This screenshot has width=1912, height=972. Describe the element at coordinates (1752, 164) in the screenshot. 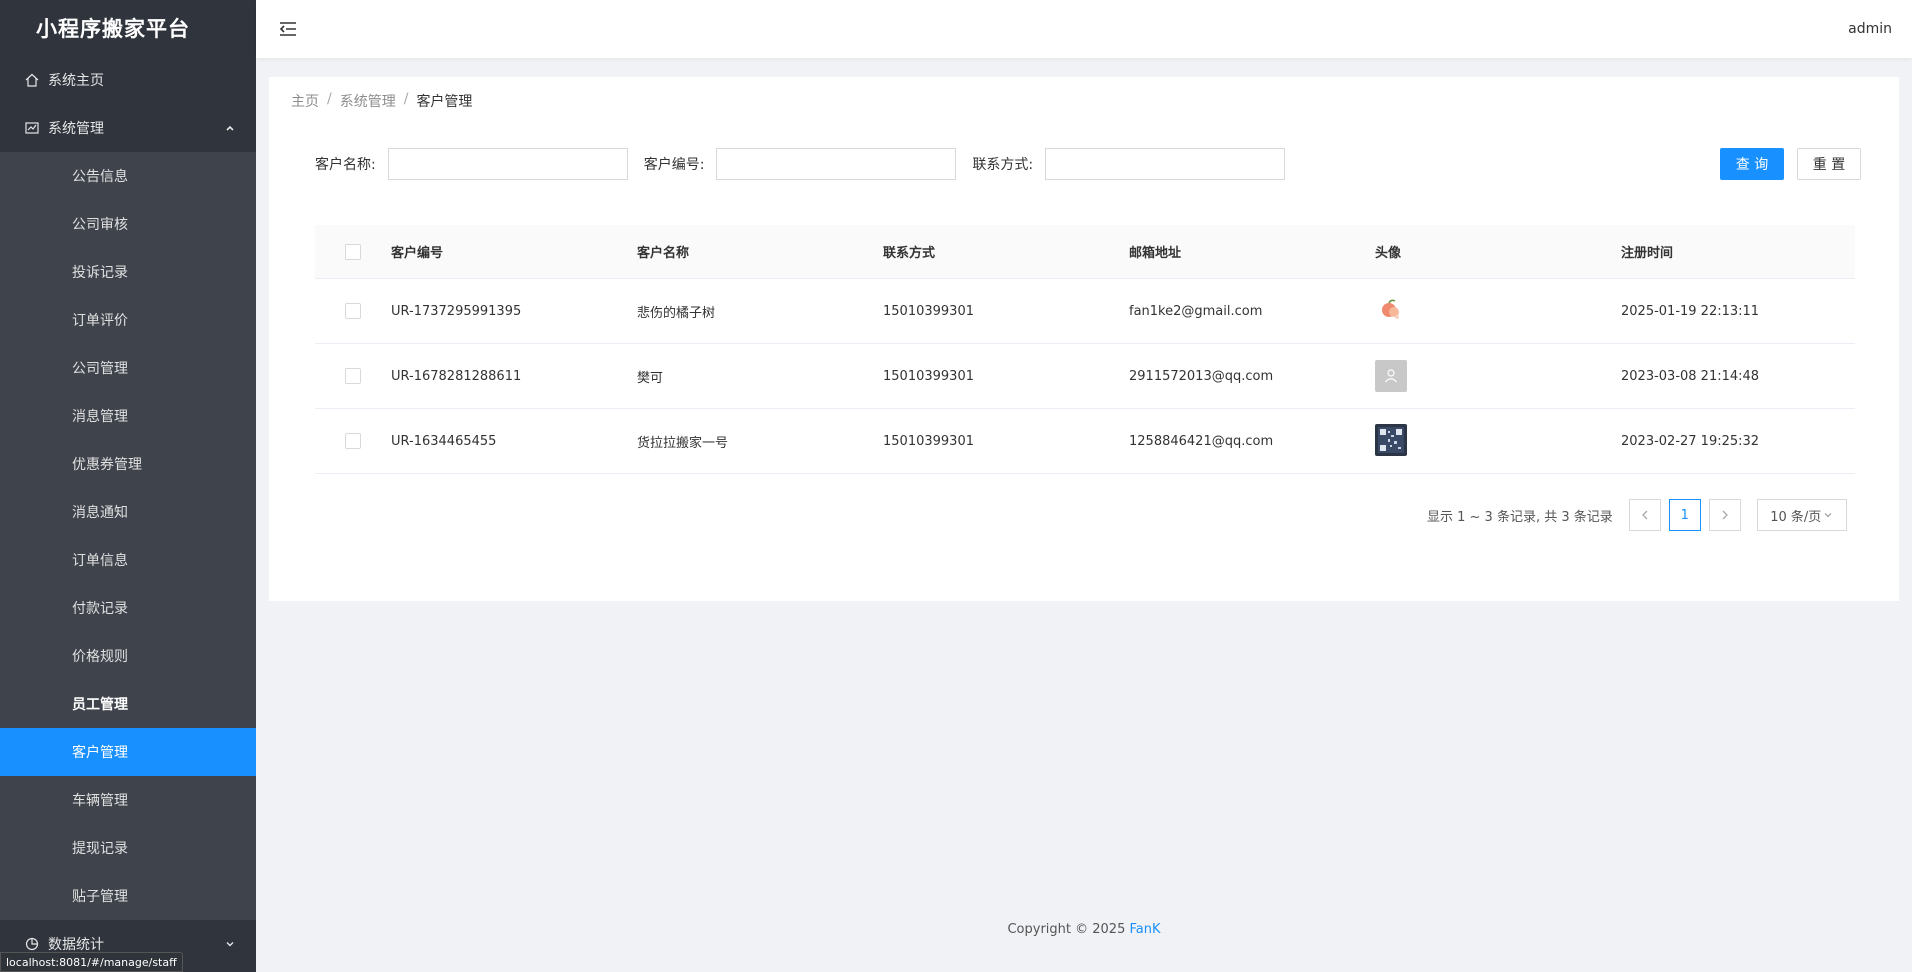

I see `search-button: 查 询` at that location.